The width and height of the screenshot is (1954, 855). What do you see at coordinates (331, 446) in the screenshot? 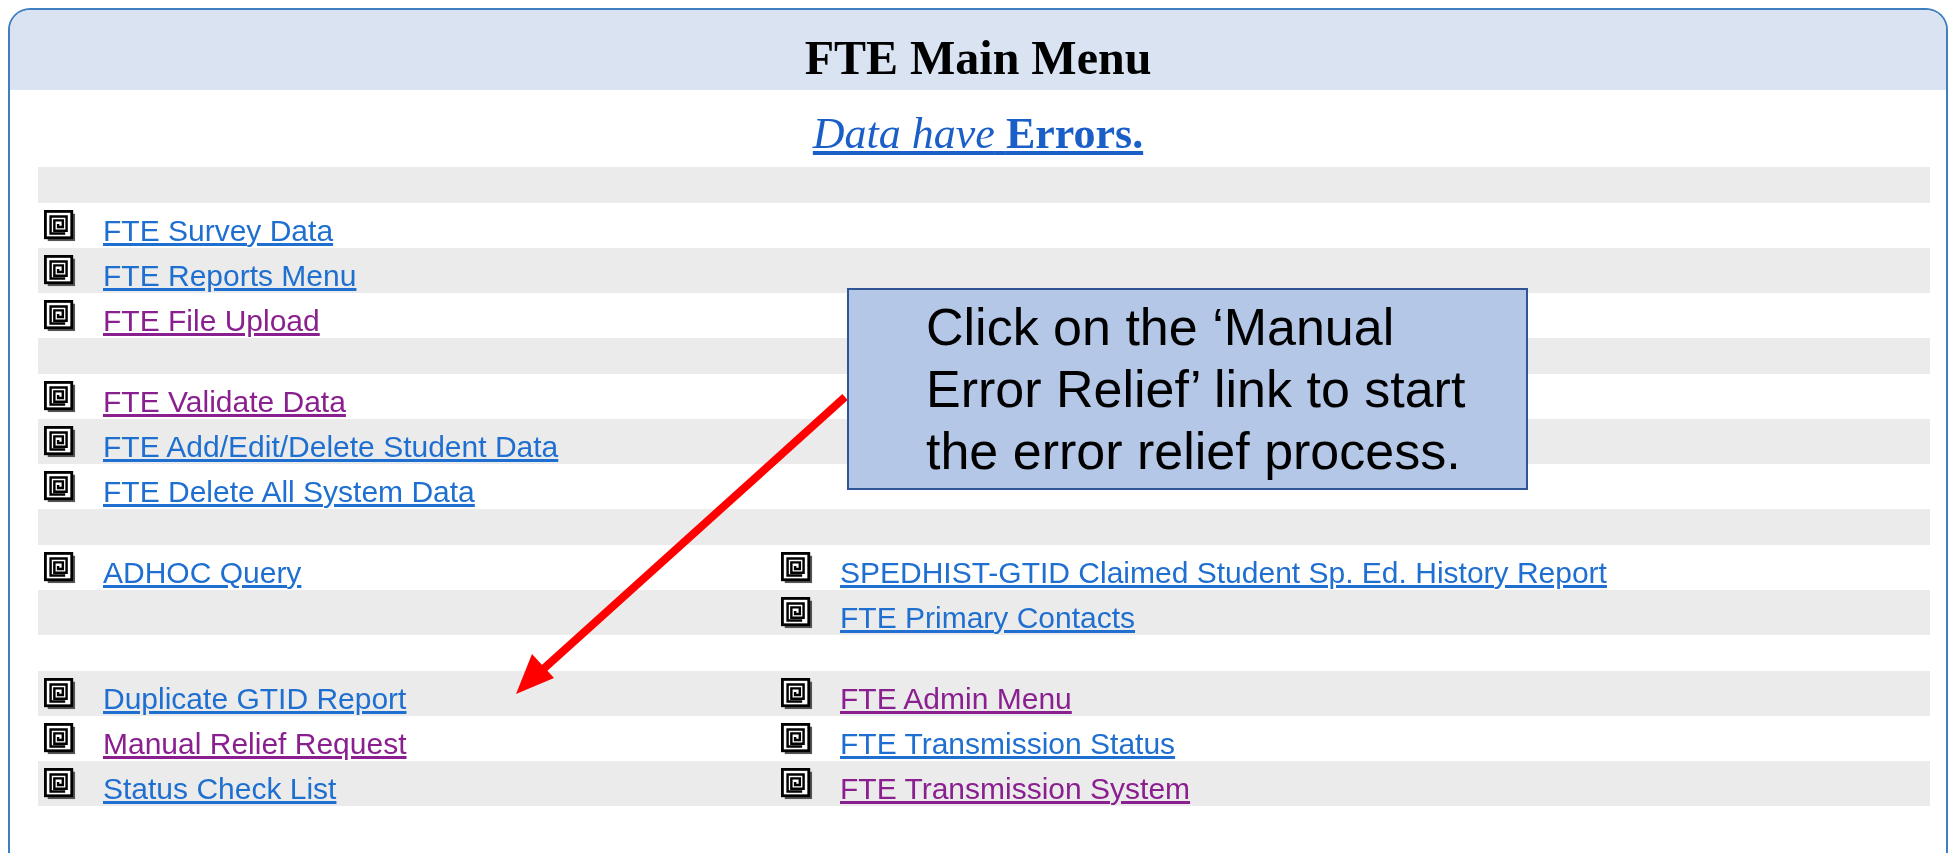
I see `menu-link: FTE Add/Edit/Delete Student Data` at bounding box center [331, 446].